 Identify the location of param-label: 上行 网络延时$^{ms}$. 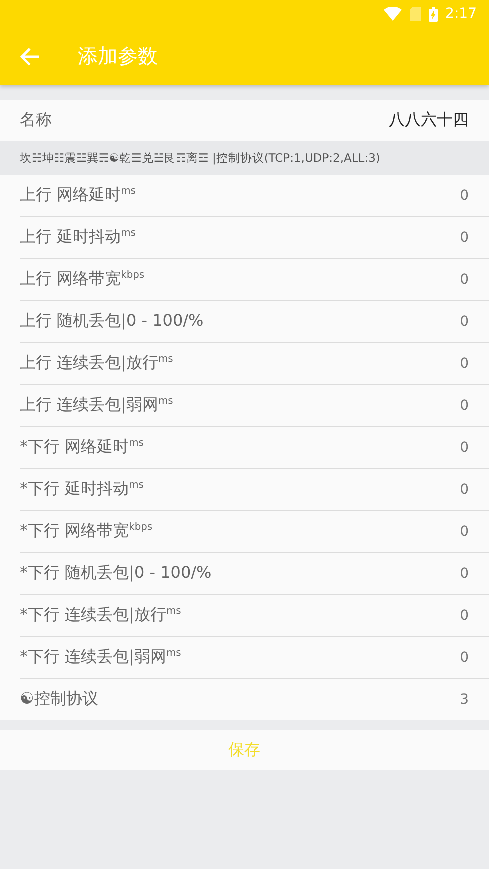
(78, 195).